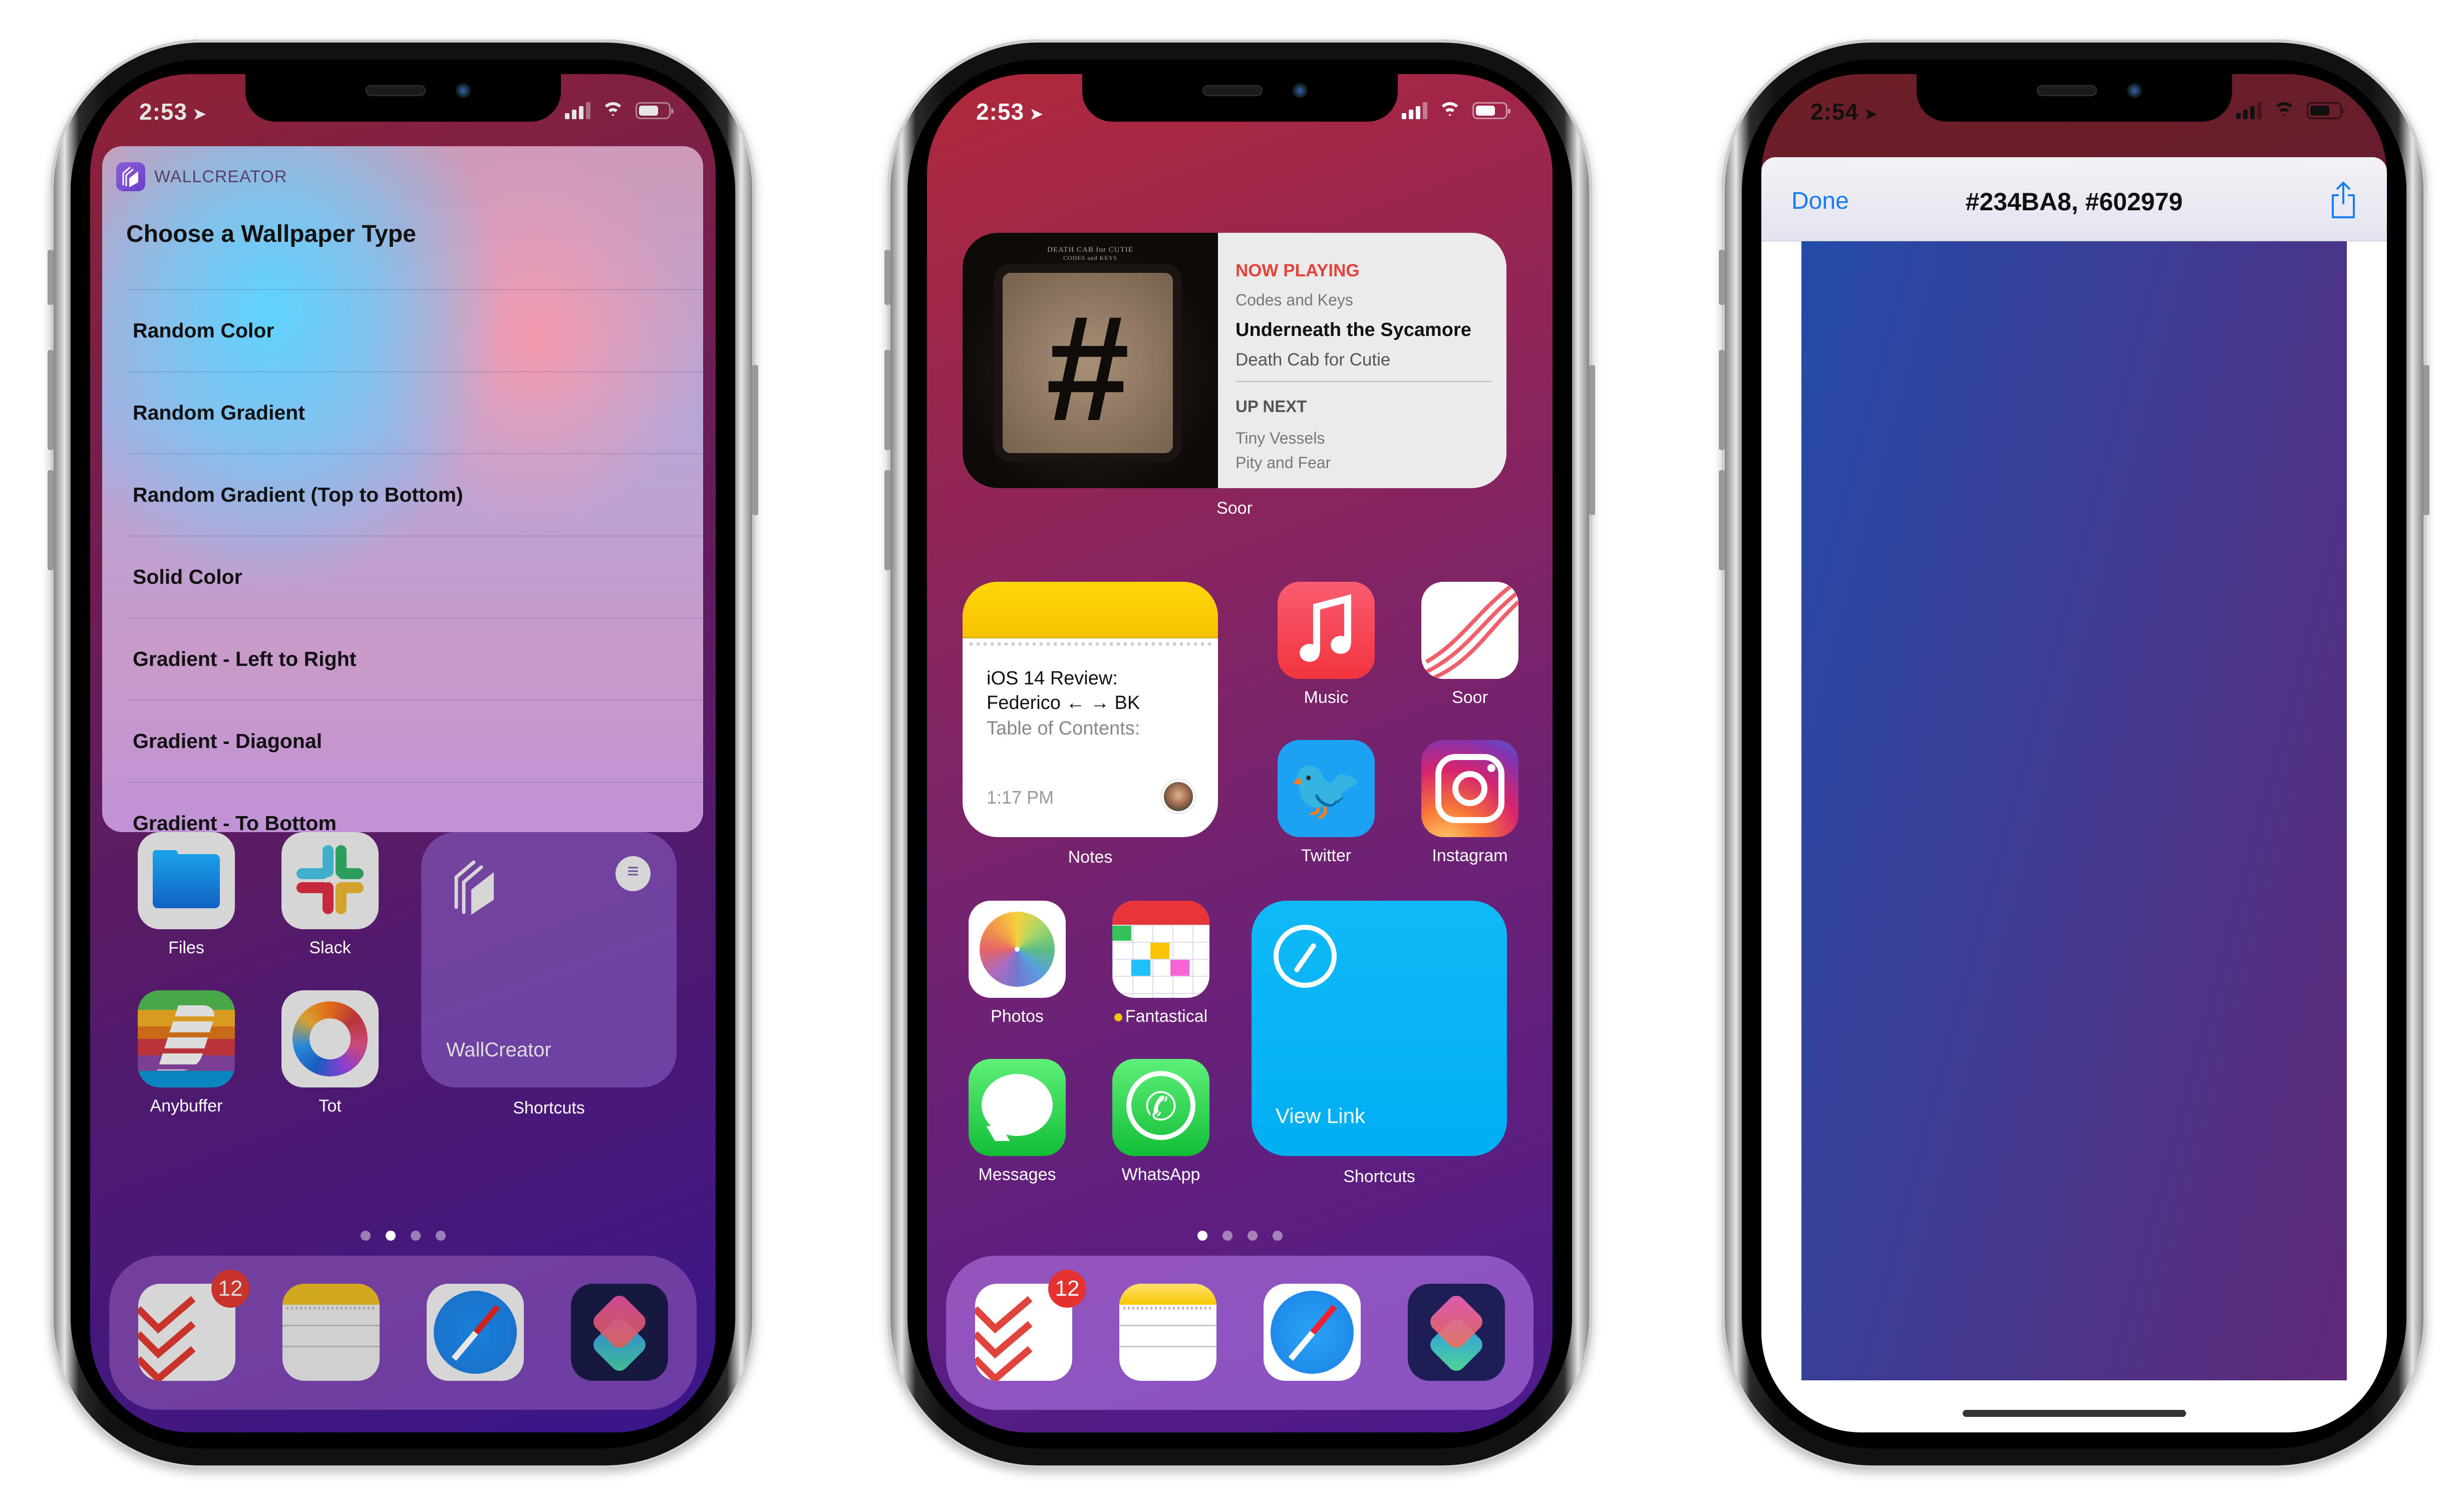  Describe the element at coordinates (1320, 1116) in the screenshot. I see `widget-shortcut-name: View Link` at that location.